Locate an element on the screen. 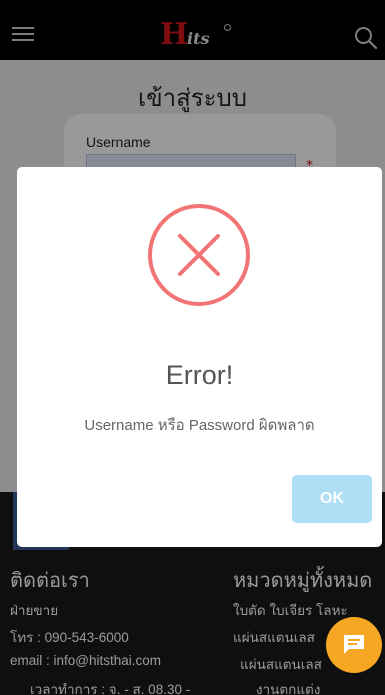 The width and height of the screenshot is (385, 695). error-x-icon is located at coordinates (199, 255).